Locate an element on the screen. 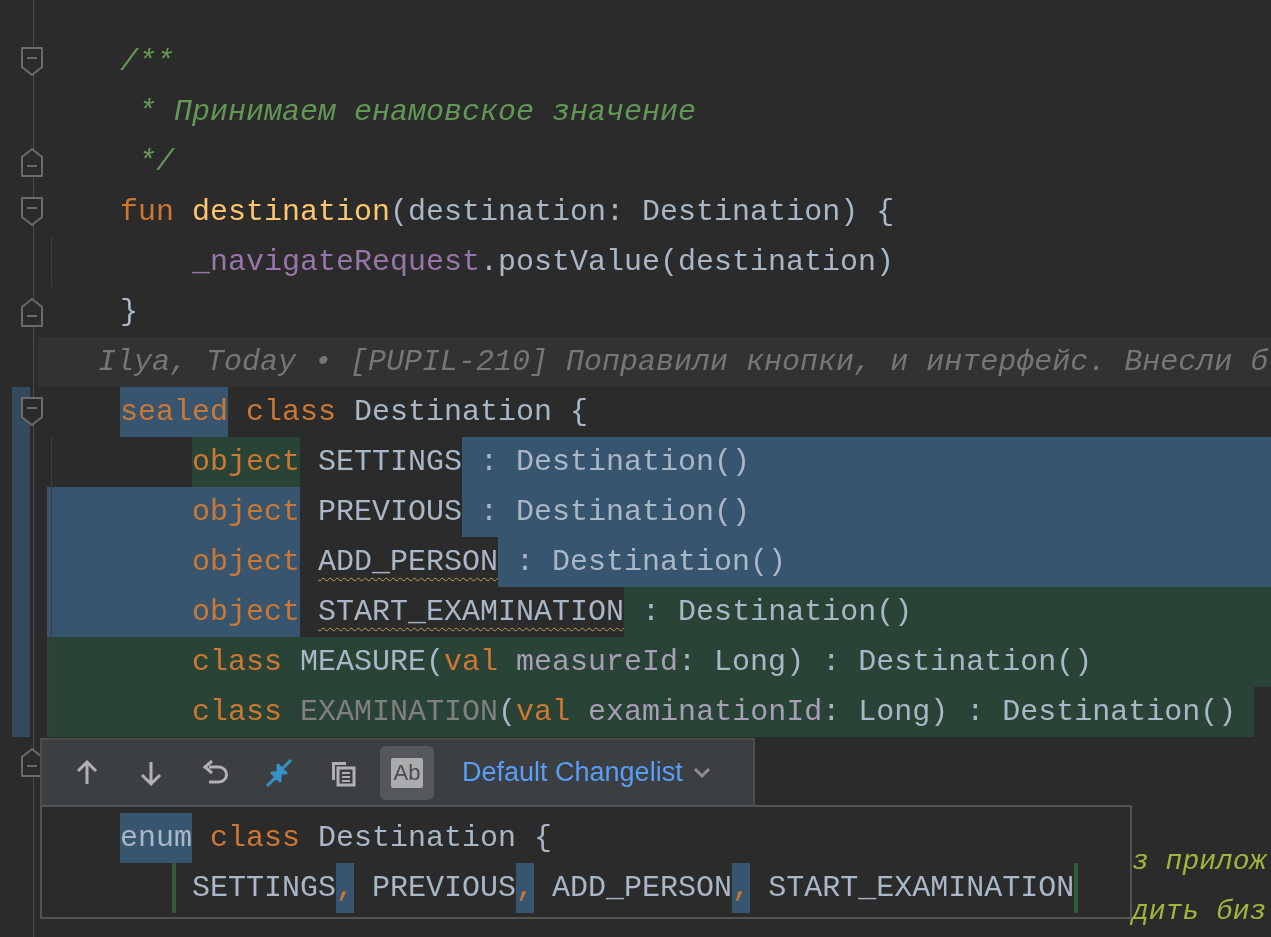 The height and width of the screenshot is (937, 1271). caret-icon is located at coordinates (701, 772).